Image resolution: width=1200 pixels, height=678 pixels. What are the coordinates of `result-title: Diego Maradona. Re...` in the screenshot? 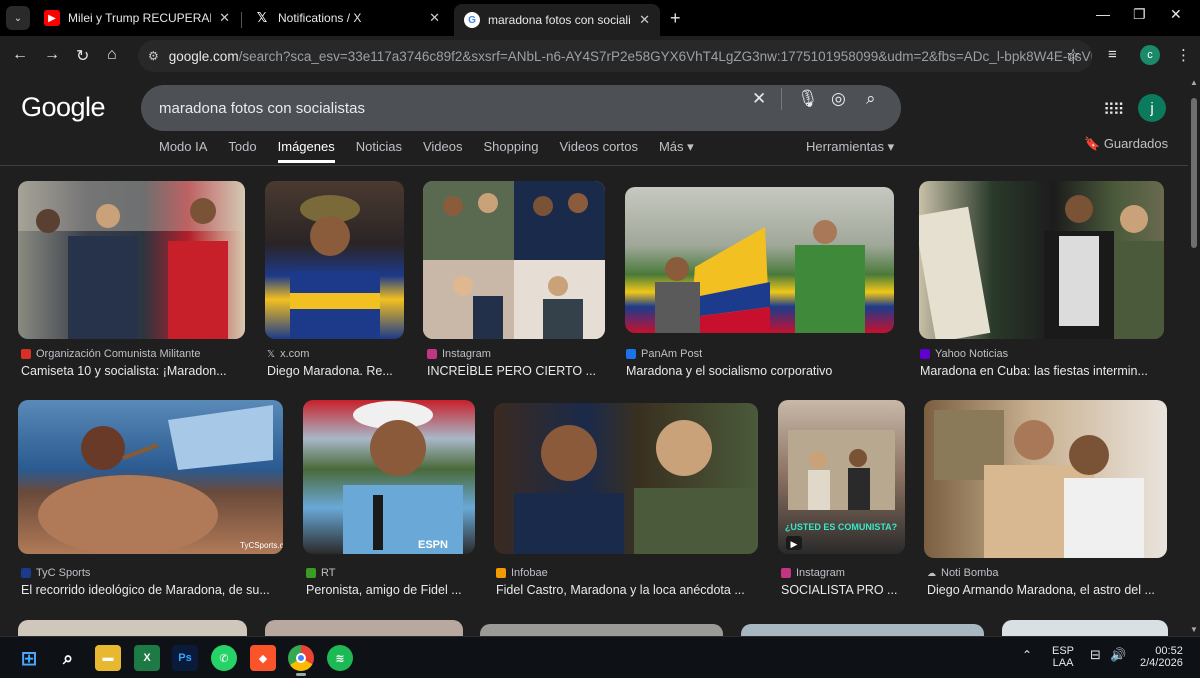 It's located at (336, 371).